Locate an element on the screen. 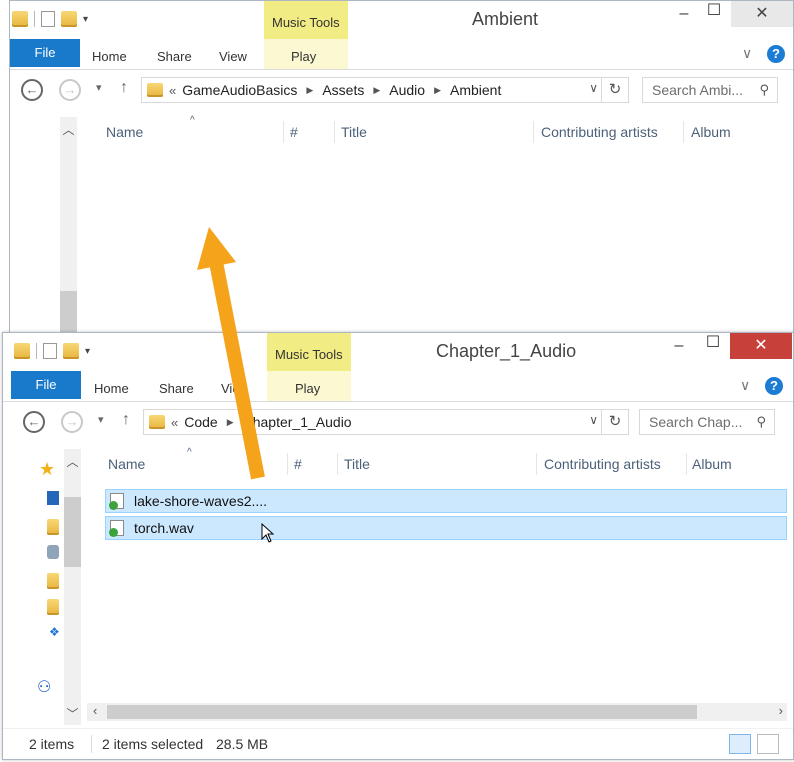 The height and width of the screenshot is (762, 794). drag-arrow-annotation is located at coordinates (231, 353).